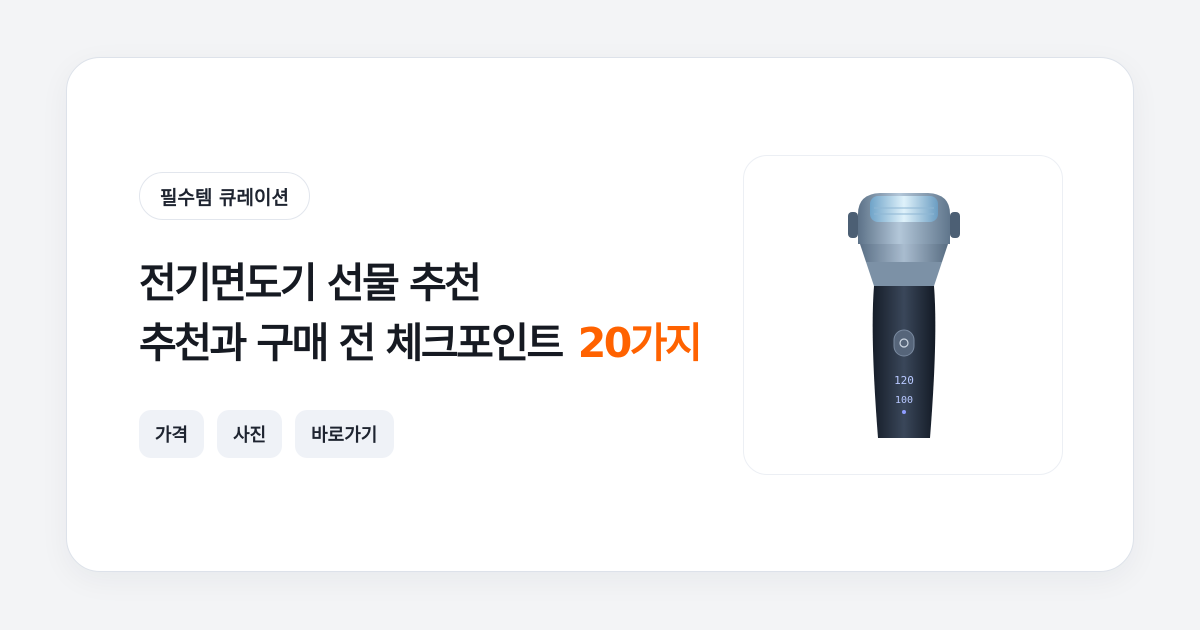 The image size is (1200, 630). Describe the element at coordinates (904, 412) in the screenshot. I see `status-led-icon` at that location.